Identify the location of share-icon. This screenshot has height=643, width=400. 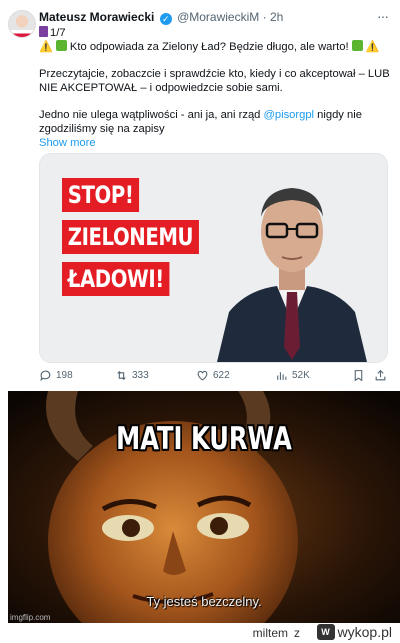
(380, 375).